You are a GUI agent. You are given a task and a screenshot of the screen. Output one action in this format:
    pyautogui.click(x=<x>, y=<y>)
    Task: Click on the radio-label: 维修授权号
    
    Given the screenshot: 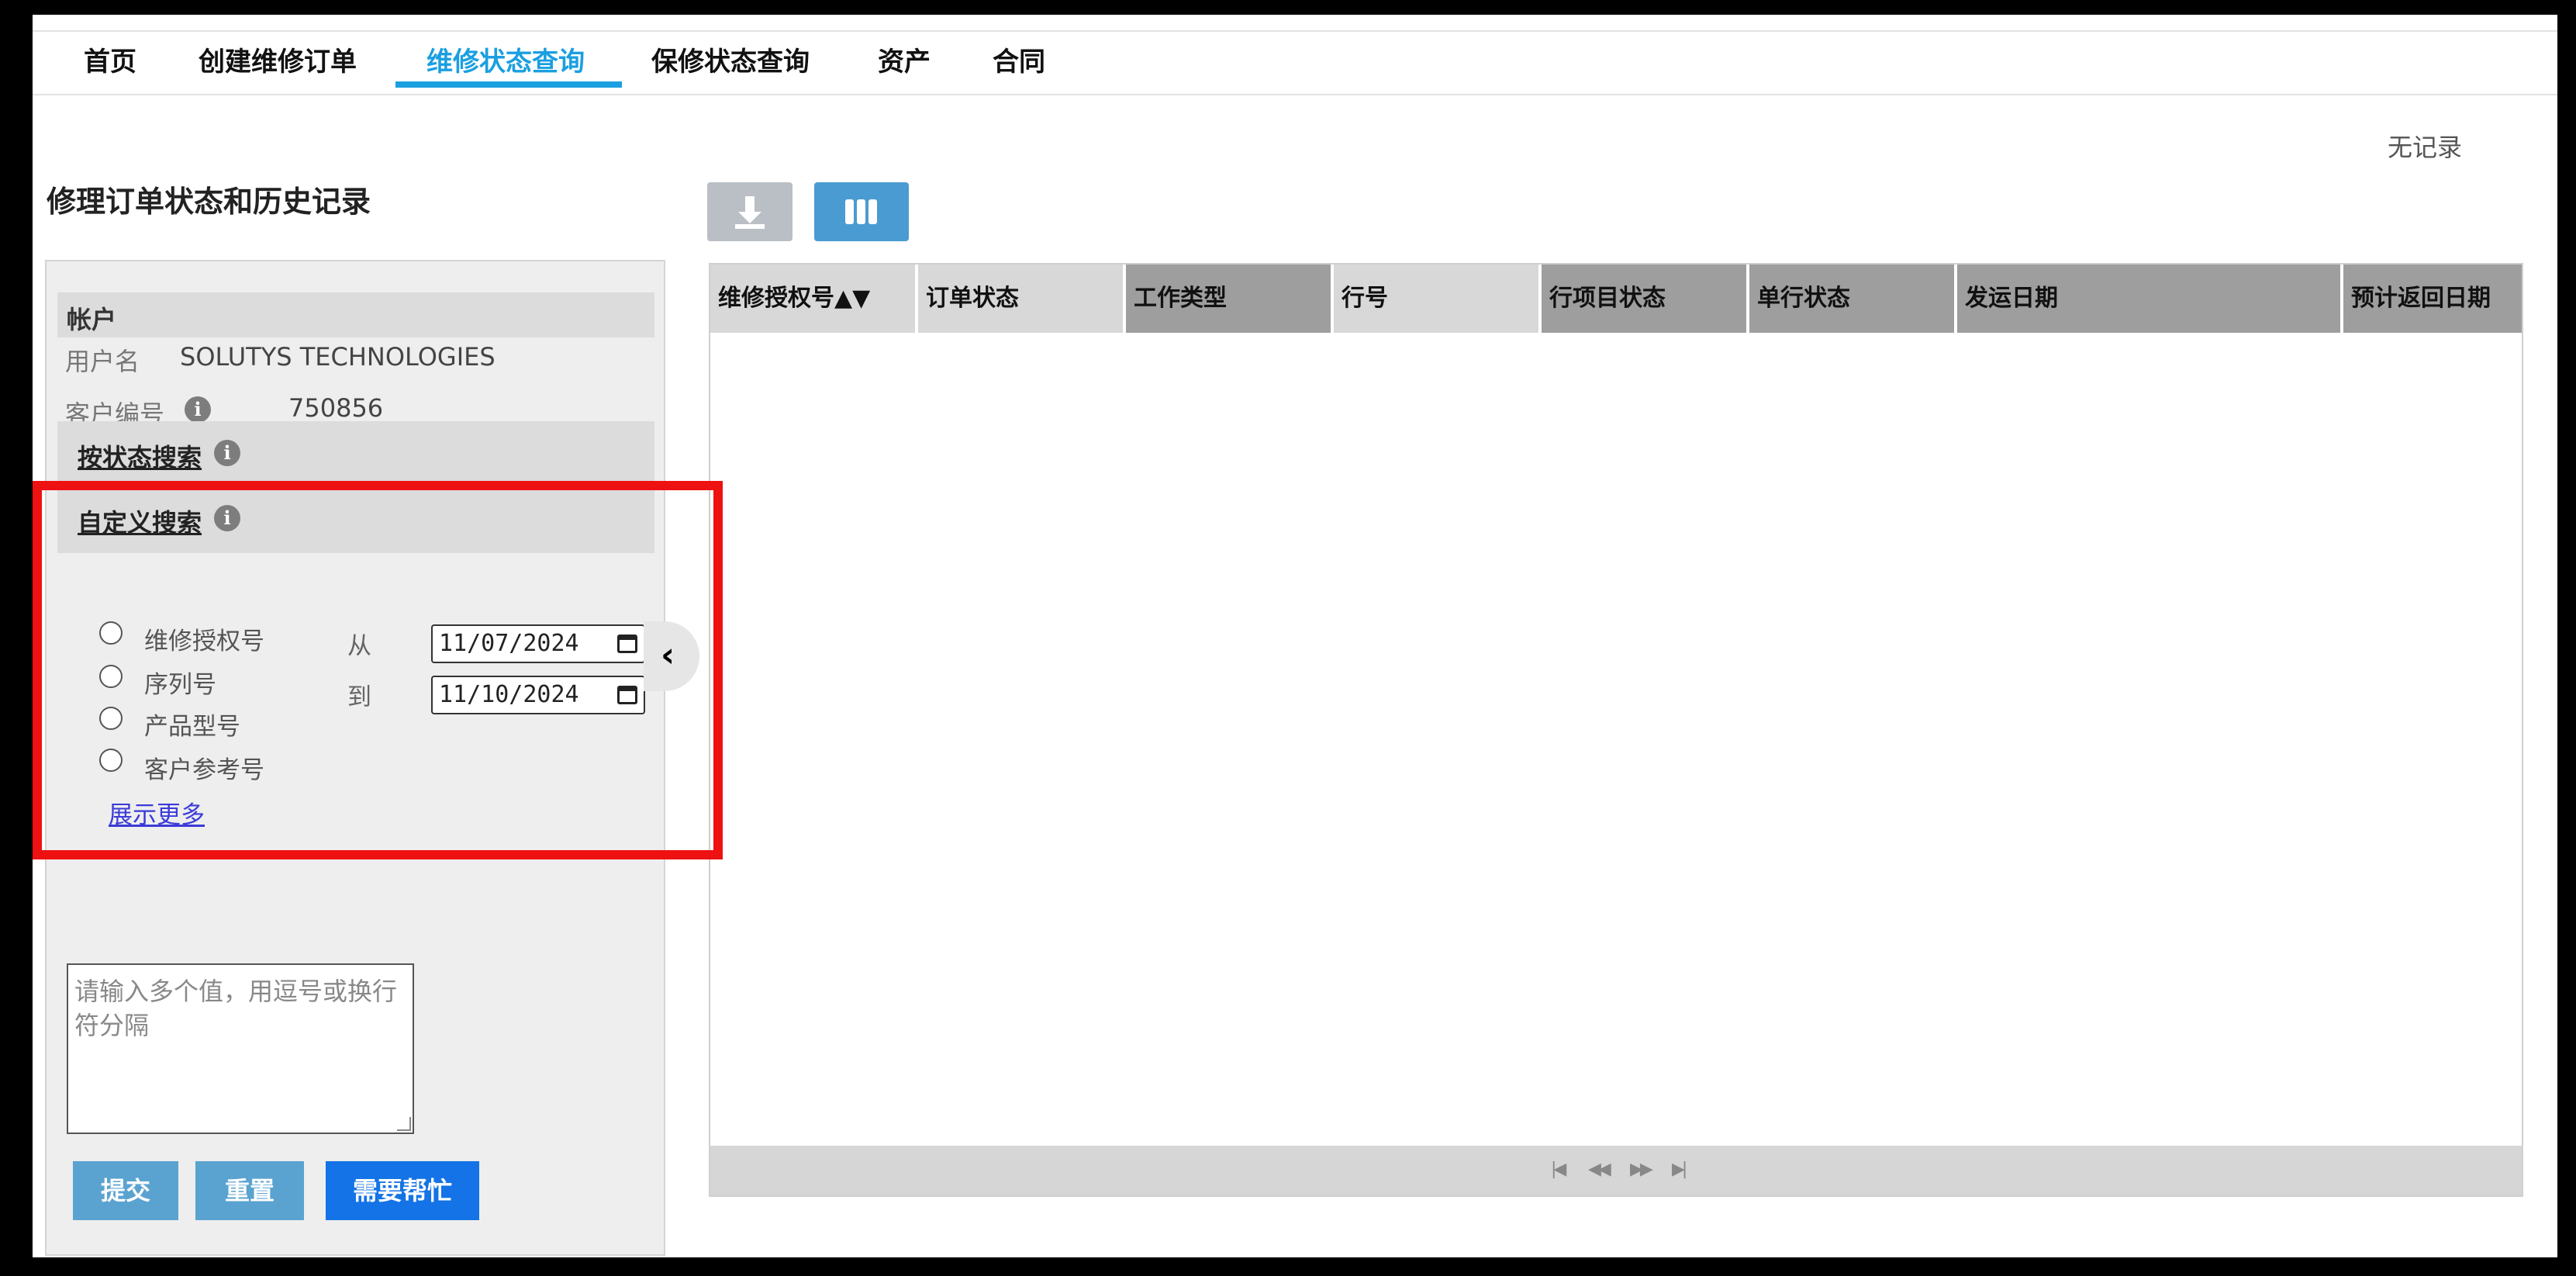 What is the action you would take?
    pyautogui.click(x=204, y=641)
    